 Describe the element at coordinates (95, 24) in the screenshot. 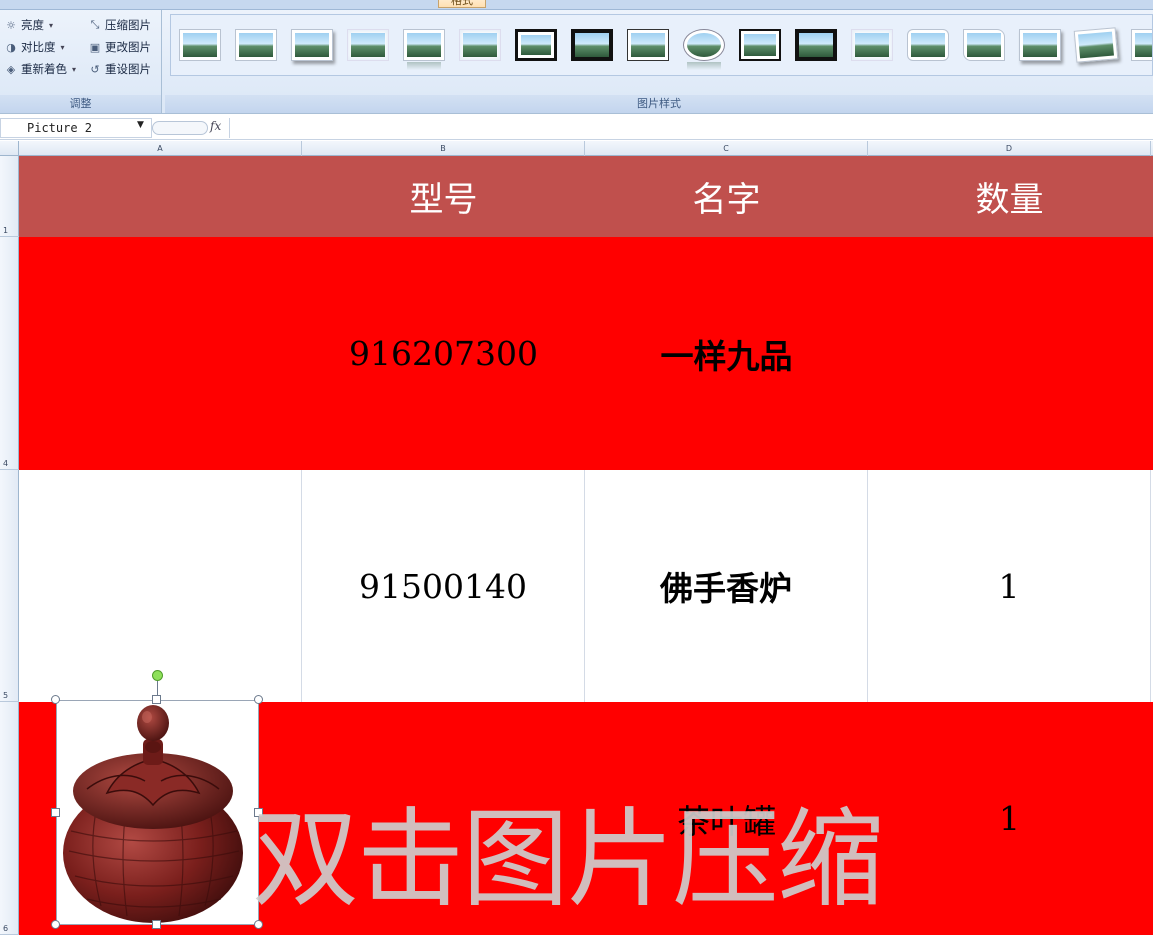

I see `compress-icon: ⤡` at that location.